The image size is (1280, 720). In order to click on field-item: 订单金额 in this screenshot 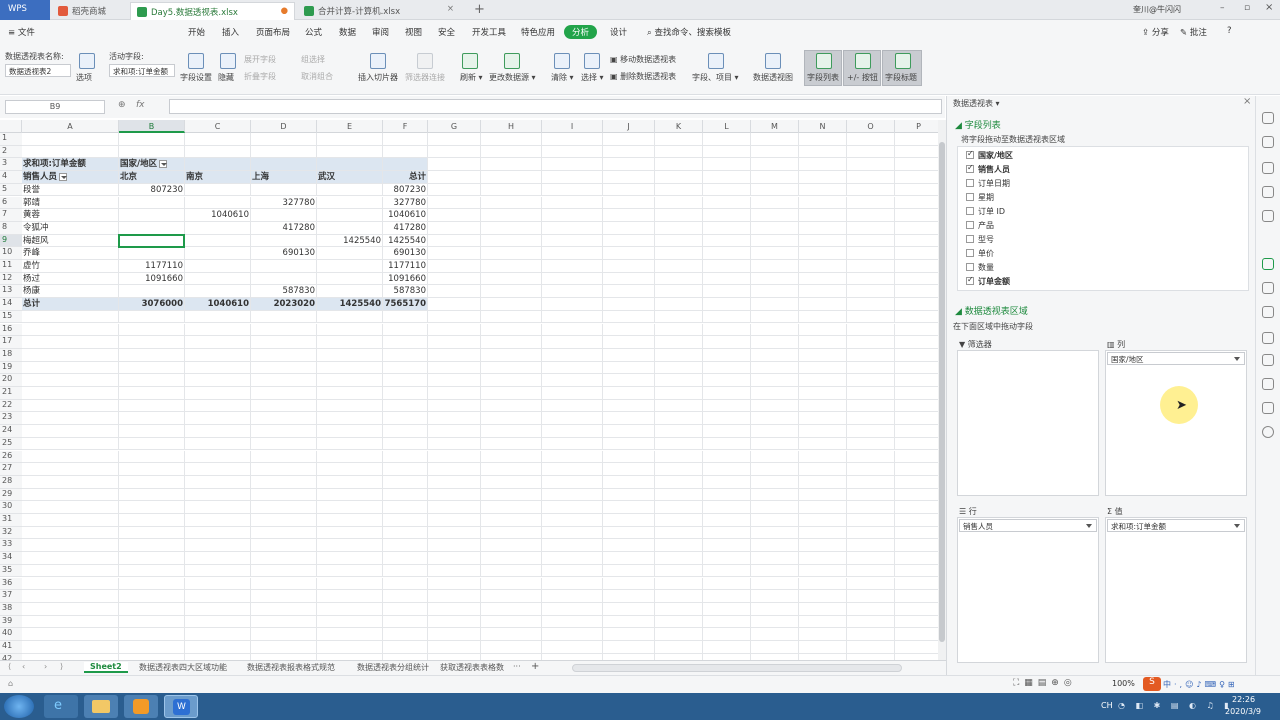, I will do `click(988, 282)`.